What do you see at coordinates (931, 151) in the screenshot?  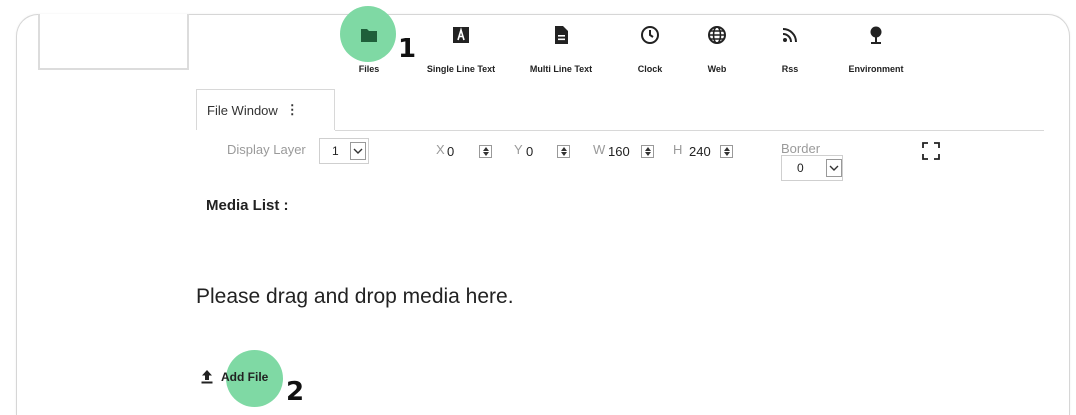 I see `fullscreen-icon` at bounding box center [931, 151].